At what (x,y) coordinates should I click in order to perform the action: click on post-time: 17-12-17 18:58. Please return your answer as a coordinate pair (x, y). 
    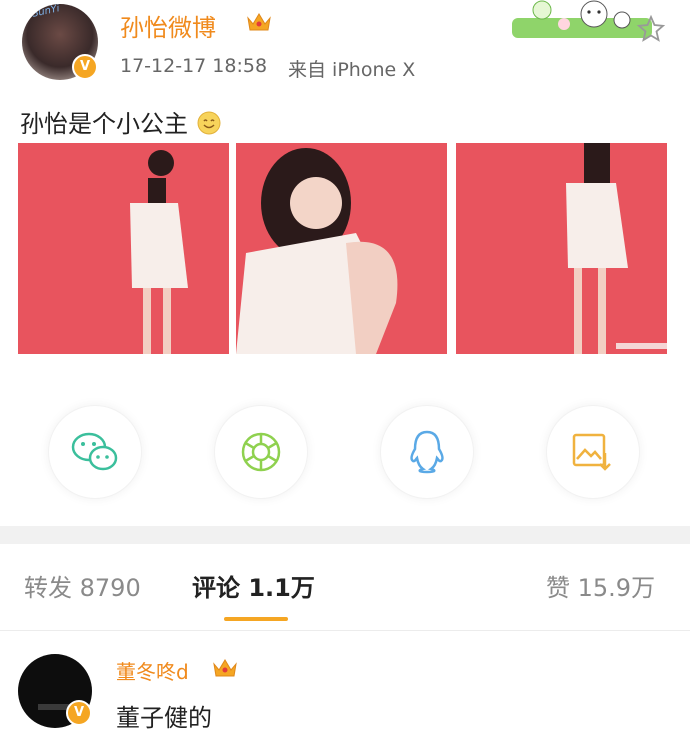
    Looking at the image, I should click on (194, 66).